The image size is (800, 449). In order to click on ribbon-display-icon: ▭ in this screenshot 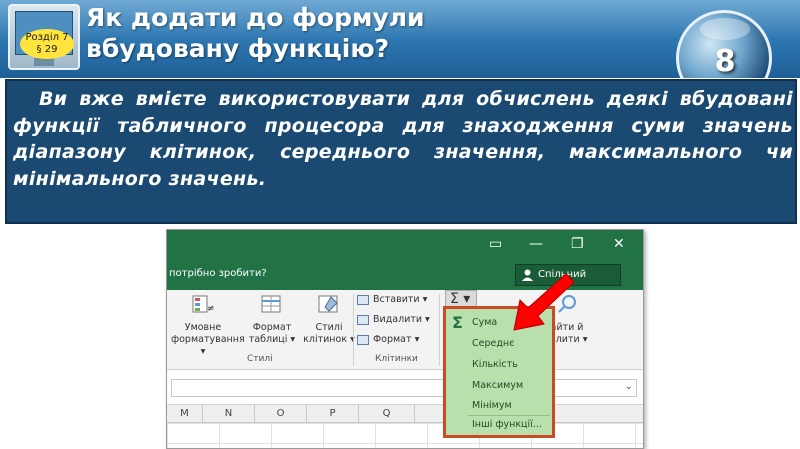, I will do `click(495, 244)`.